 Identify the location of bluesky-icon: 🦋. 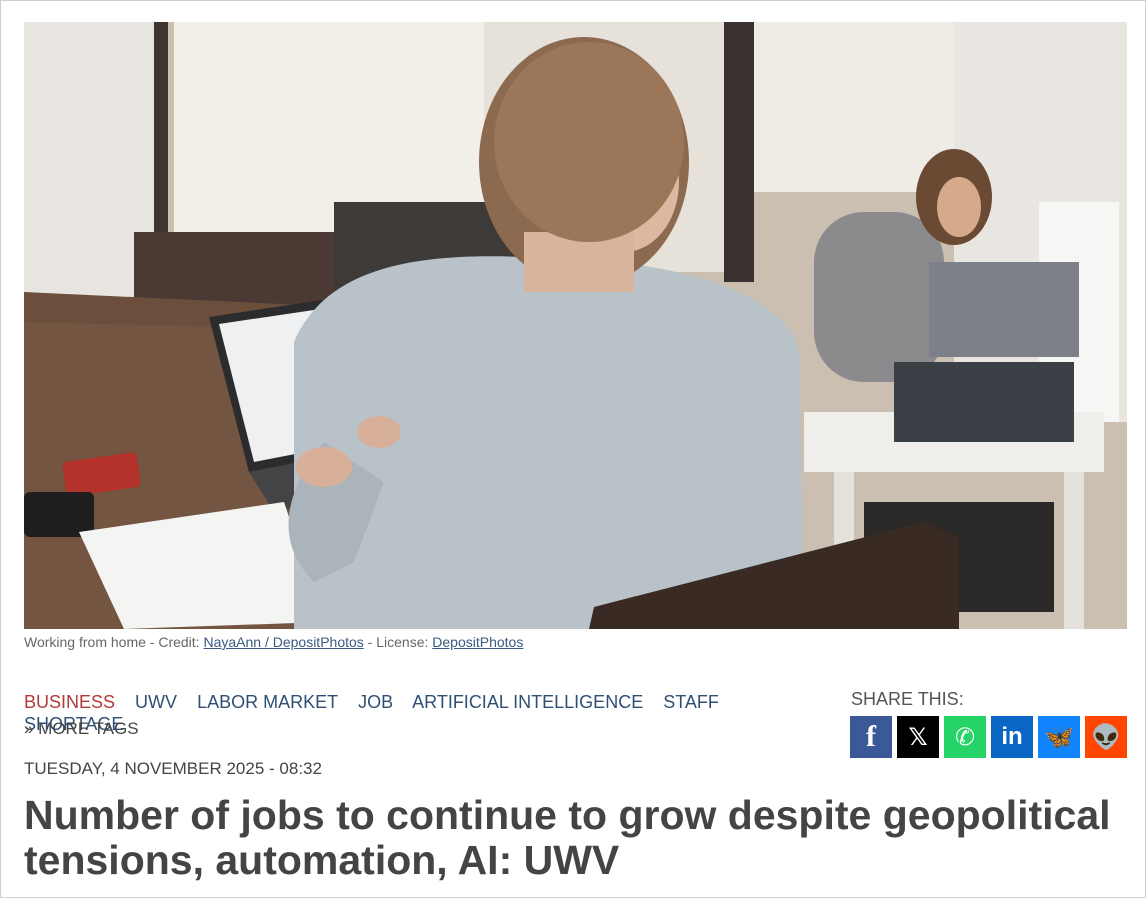
(1059, 737).